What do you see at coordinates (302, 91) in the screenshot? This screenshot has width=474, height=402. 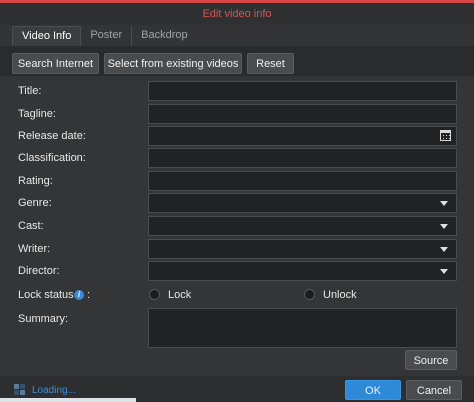 I see `title-input` at bounding box center [302, 91].